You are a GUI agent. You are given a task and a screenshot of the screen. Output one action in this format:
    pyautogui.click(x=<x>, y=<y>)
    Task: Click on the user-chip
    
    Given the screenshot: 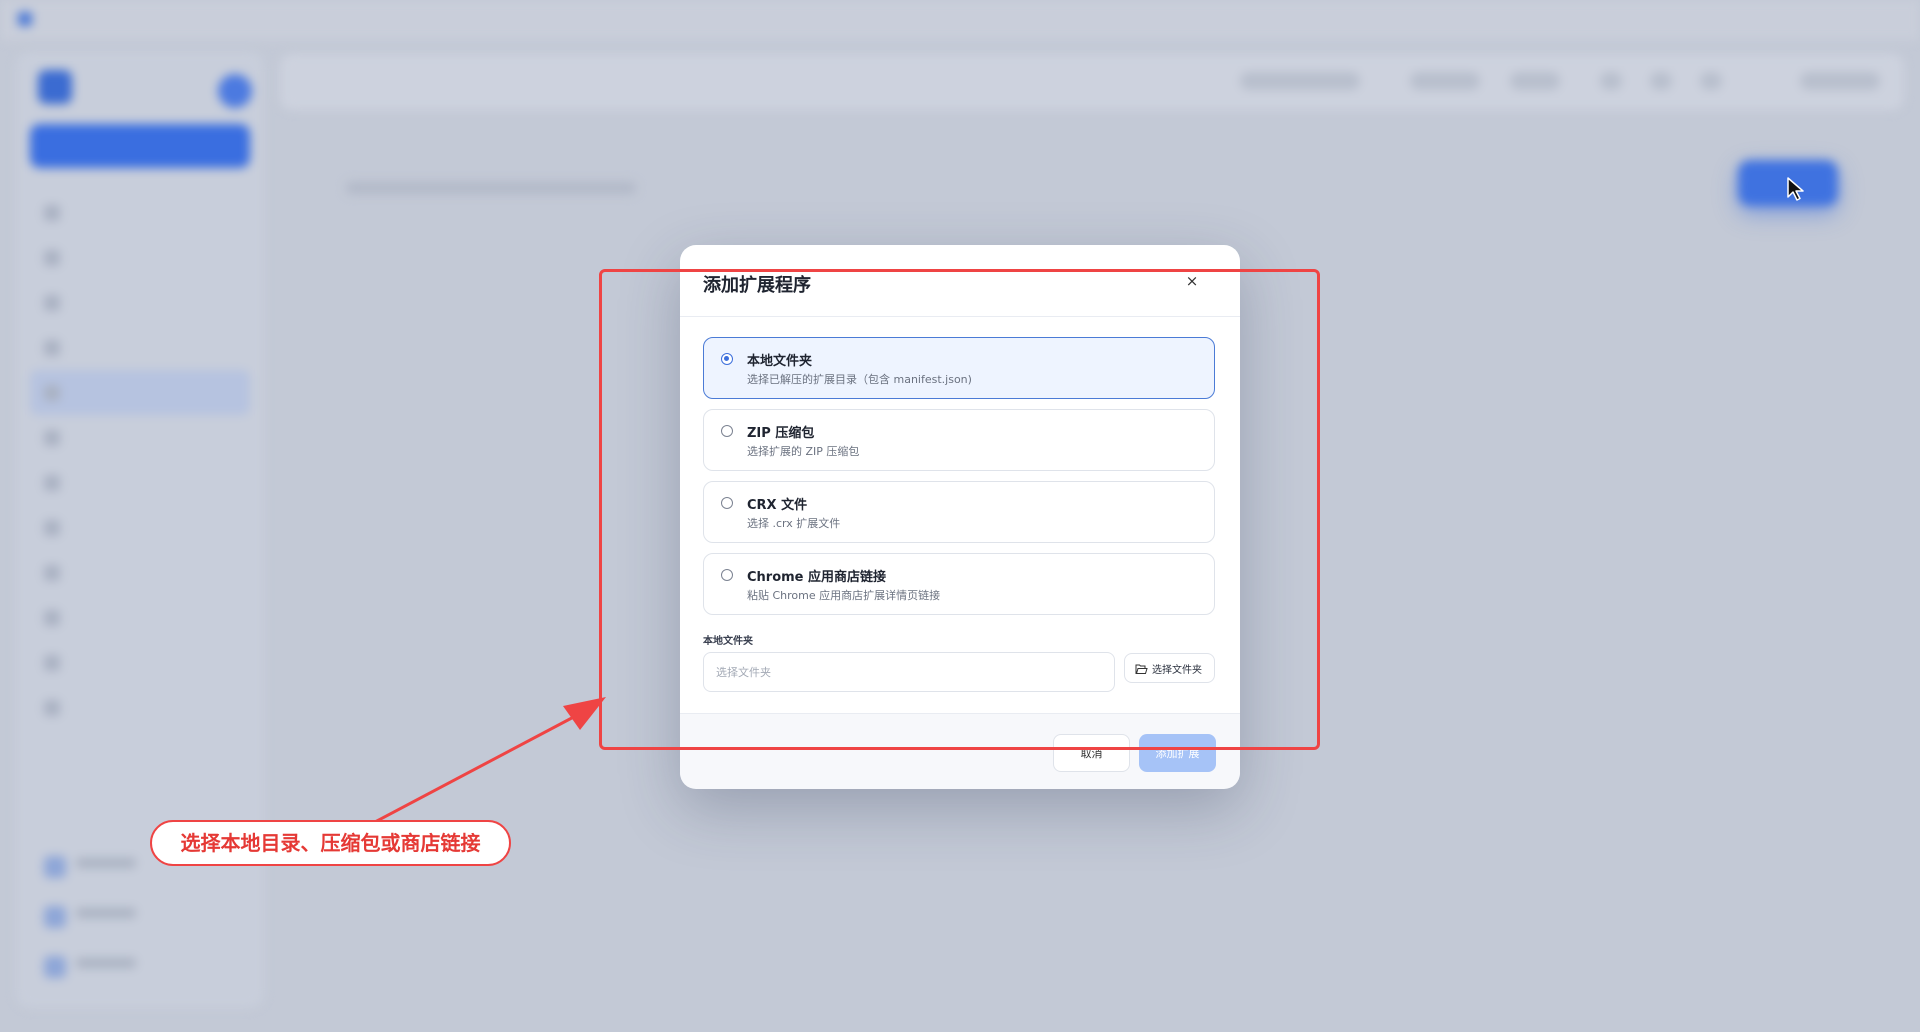 What is the action you would take?
    pyautogui.click(x=1840, y=81)
    